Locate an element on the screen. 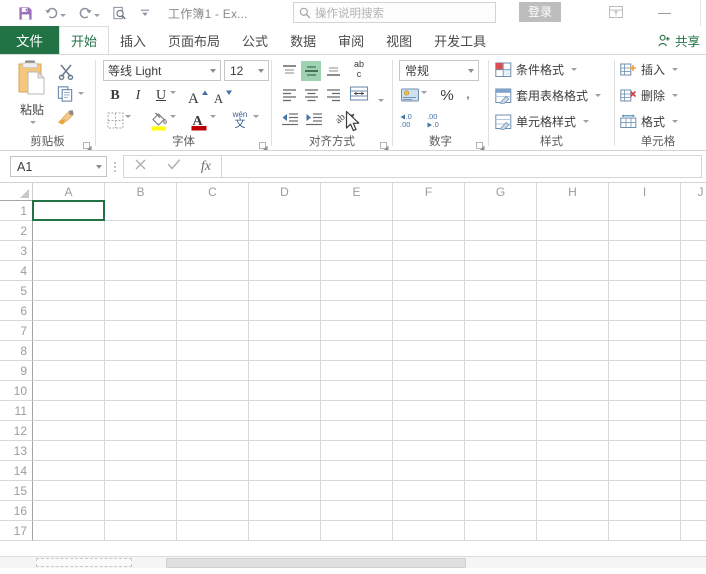 This screenshot has width=706, height=574. cell-C16 is located at coordinates (213, 511).